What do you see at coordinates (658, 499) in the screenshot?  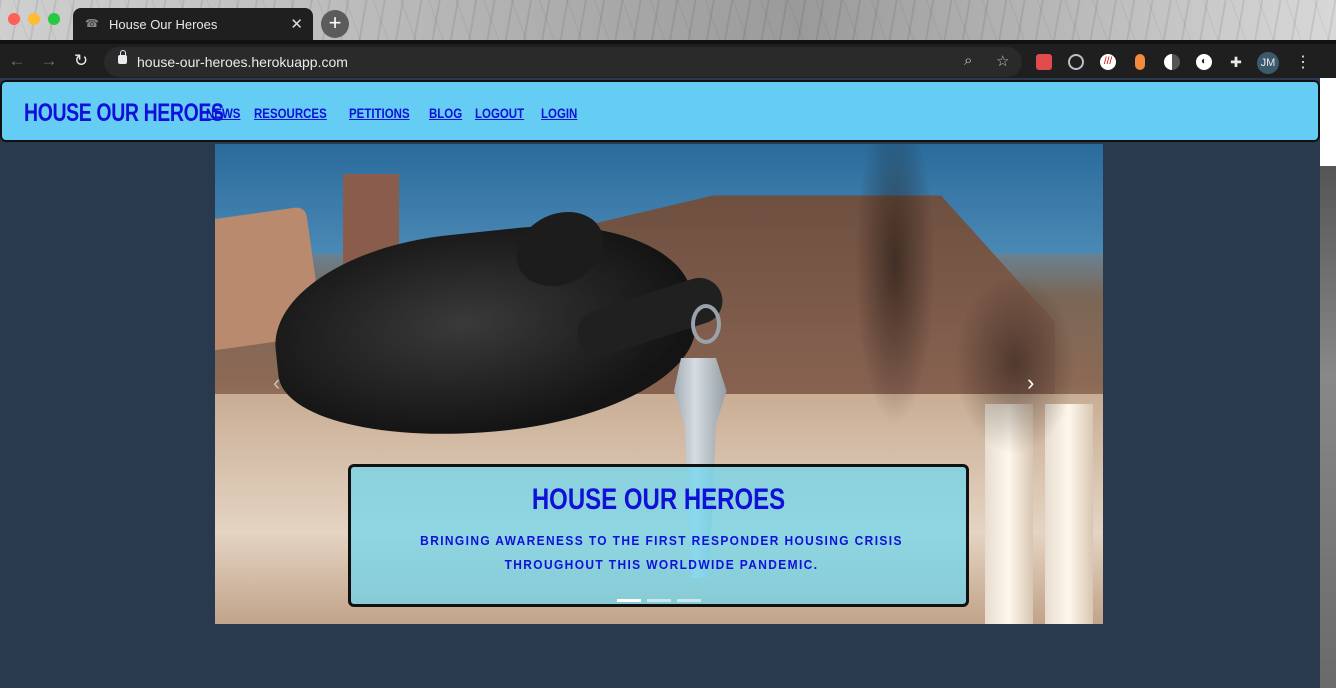 I see `caption-title: HOUSE OUR HEROES` at bounding box center [658, 499].